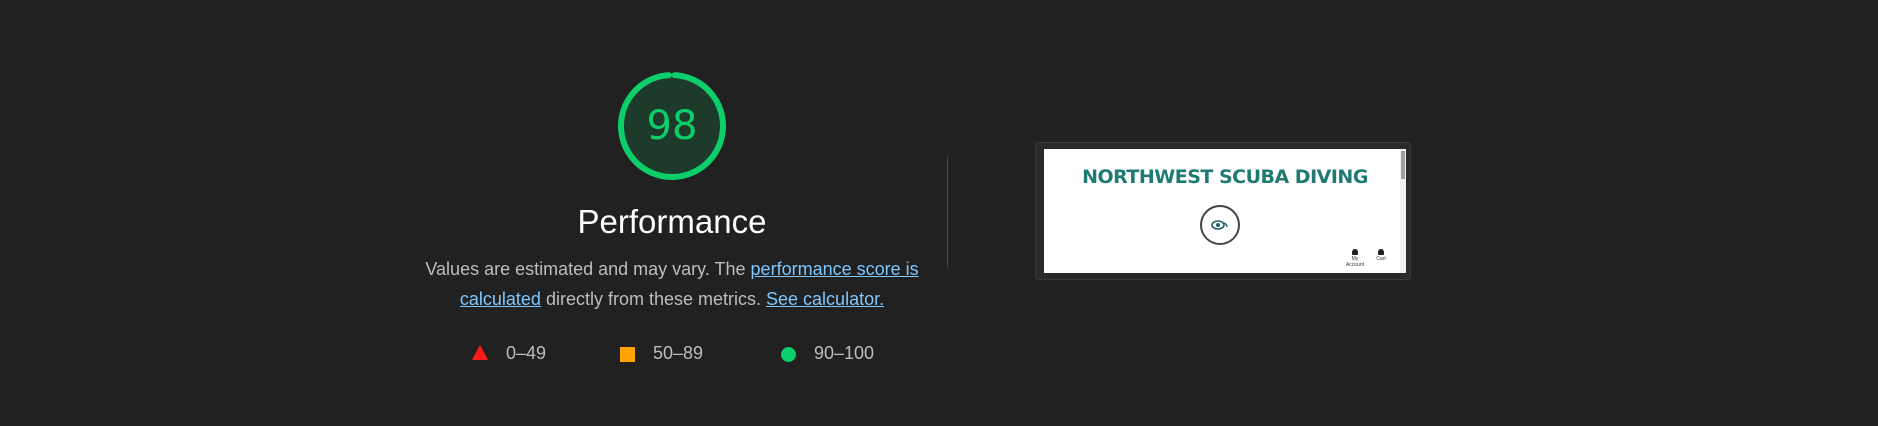  What do you see at coordinates (526, 353) in the screenshot?
I see `legend-range: 0–49` at bounding box center [526, 353].